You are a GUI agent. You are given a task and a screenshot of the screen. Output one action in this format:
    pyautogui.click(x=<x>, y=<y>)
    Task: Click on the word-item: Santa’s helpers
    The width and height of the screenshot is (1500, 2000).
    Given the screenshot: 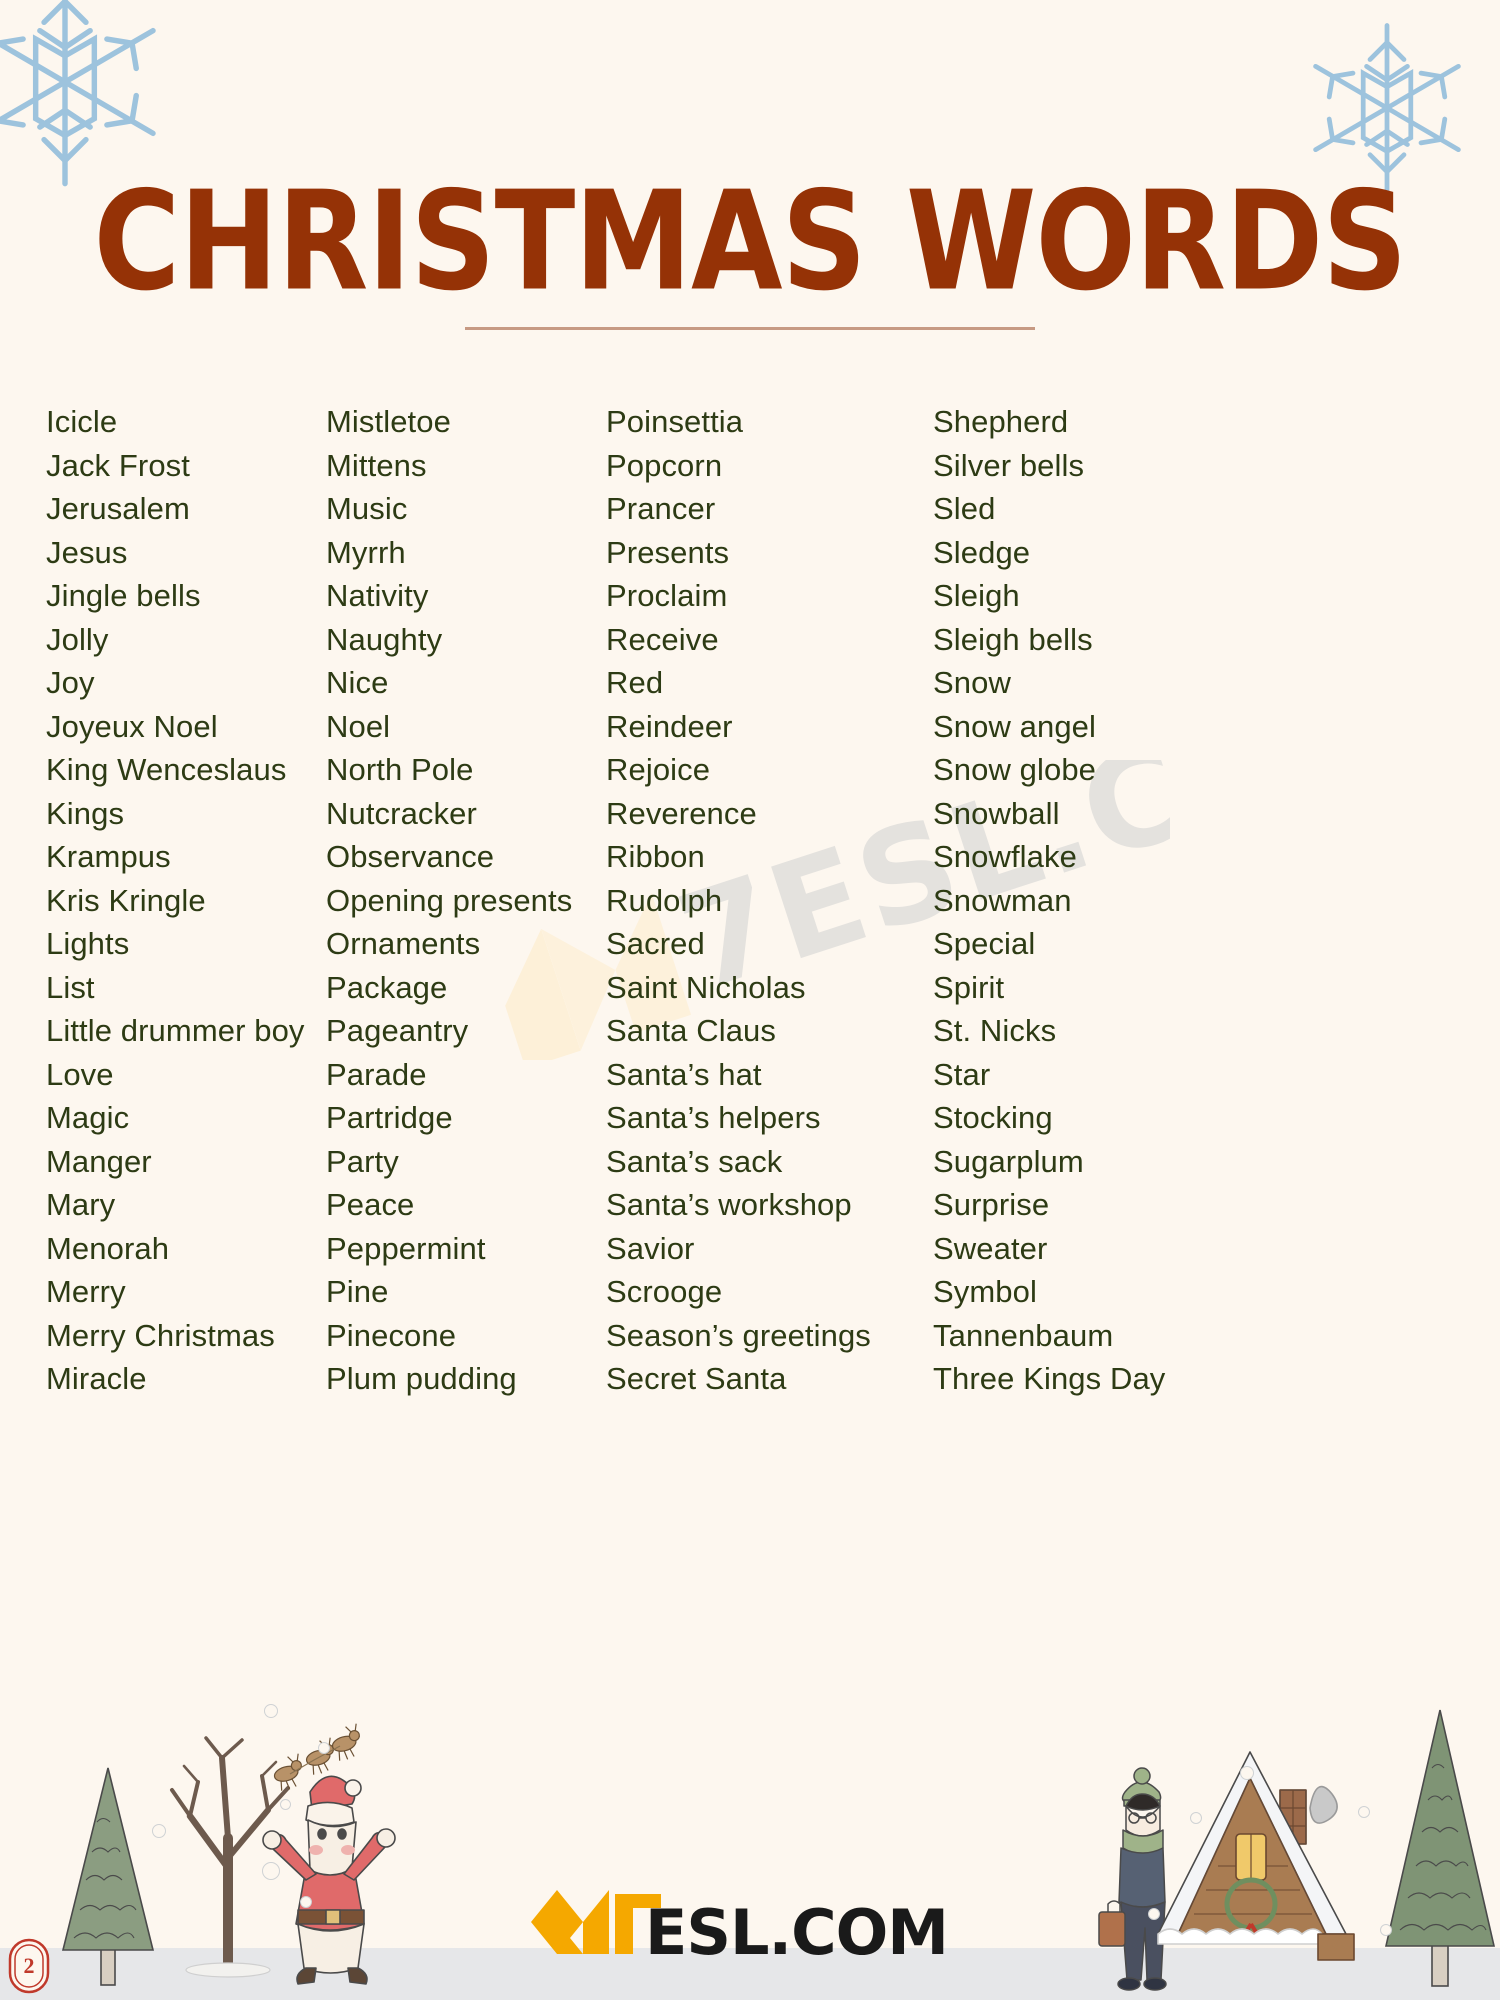 What is the action you would take?
    pyautogui.click(x=713, y=1117)
    